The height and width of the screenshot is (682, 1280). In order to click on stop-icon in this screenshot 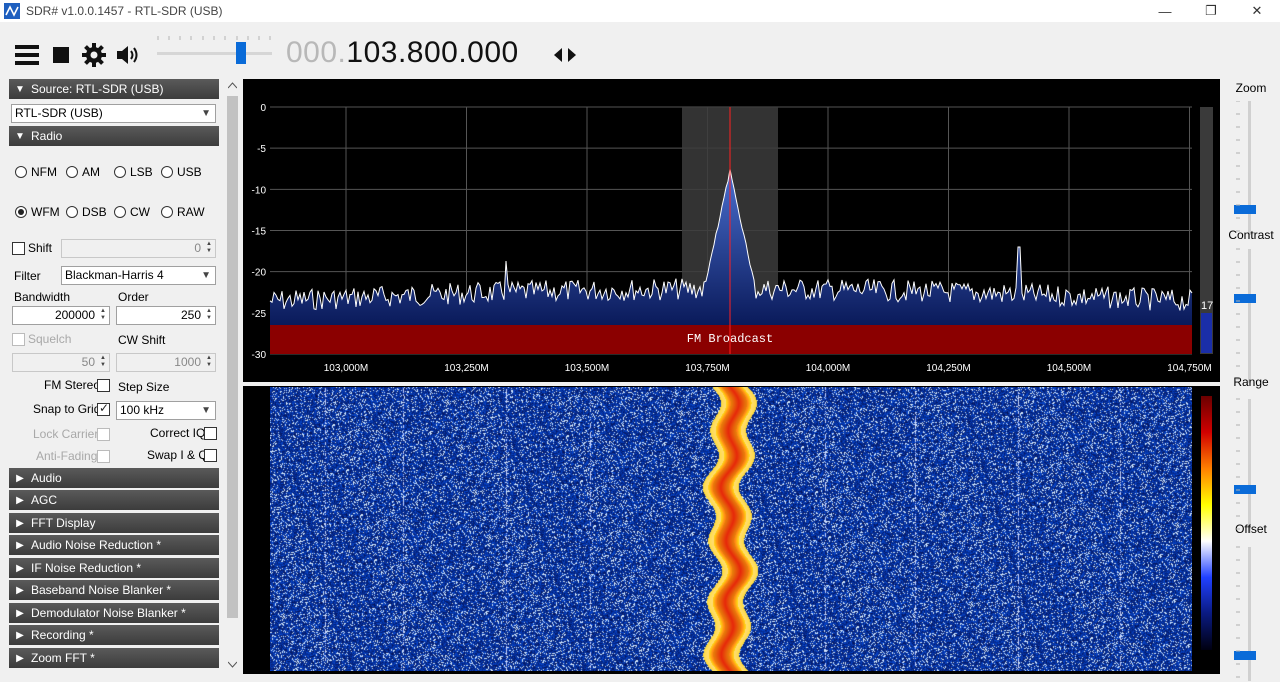, I will do `click(61, 55)`.